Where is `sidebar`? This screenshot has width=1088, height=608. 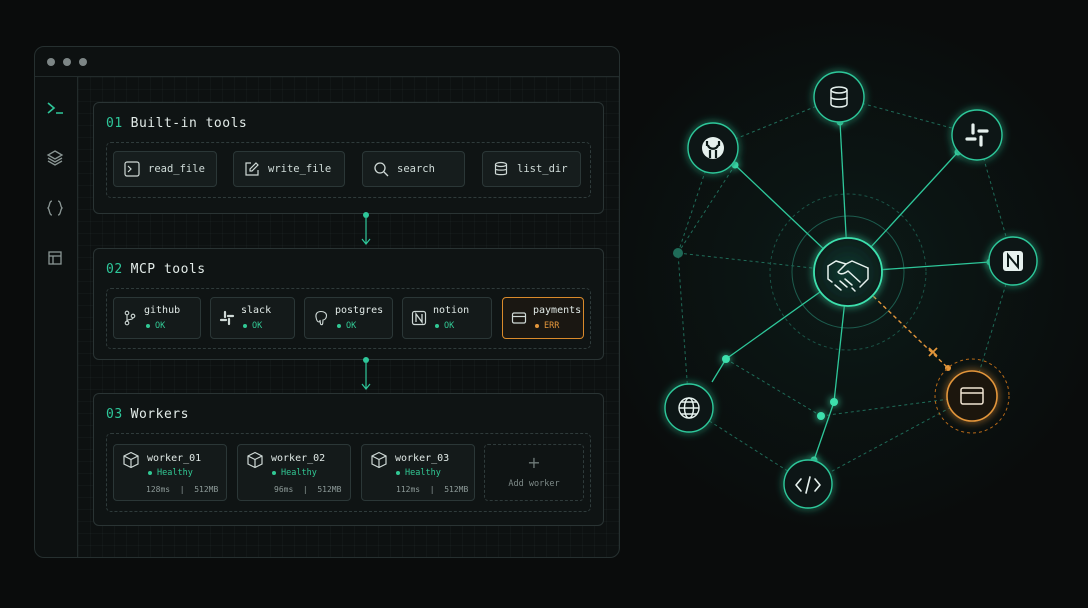
sidebar is located at coordinates (56, 317).